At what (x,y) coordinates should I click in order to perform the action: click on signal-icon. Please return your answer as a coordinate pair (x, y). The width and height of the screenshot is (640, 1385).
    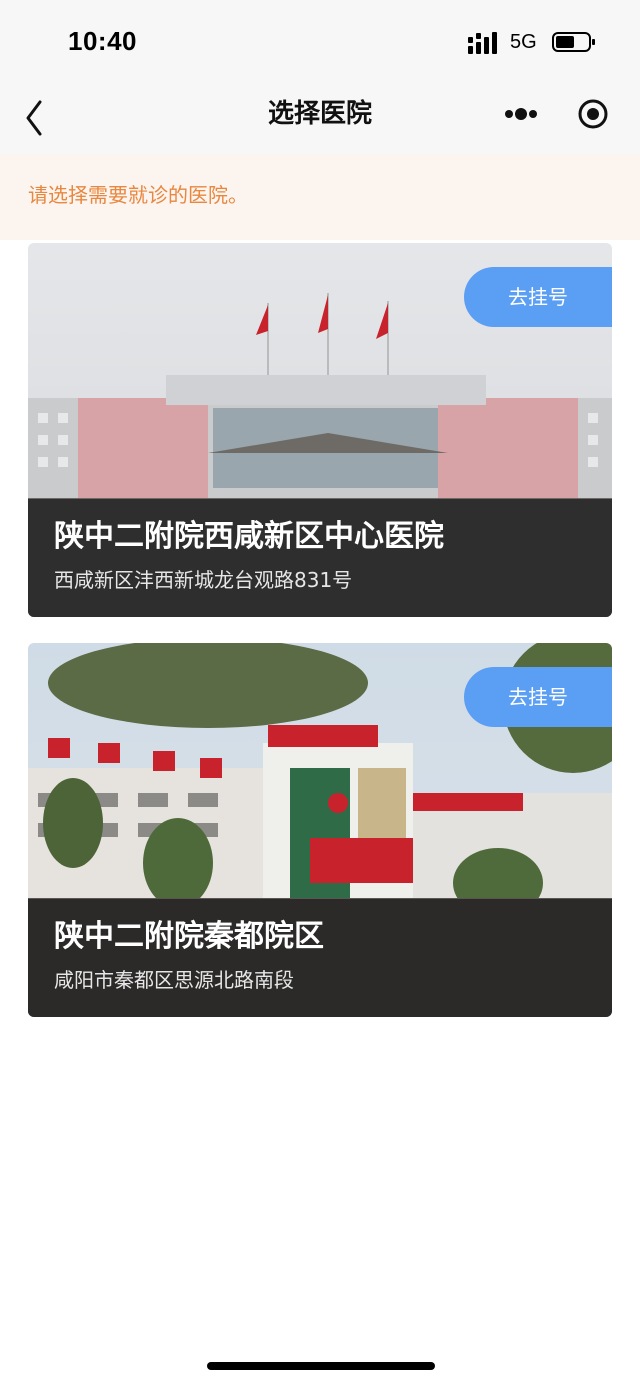
    Looking at the image, I should click on (482, 43).